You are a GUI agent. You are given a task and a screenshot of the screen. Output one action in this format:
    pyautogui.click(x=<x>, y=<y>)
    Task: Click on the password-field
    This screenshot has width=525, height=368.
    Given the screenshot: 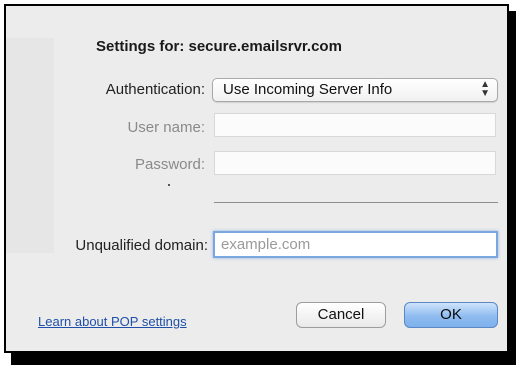 What is the action you would take?
    pyautogui.click(x=355, y=163)
    